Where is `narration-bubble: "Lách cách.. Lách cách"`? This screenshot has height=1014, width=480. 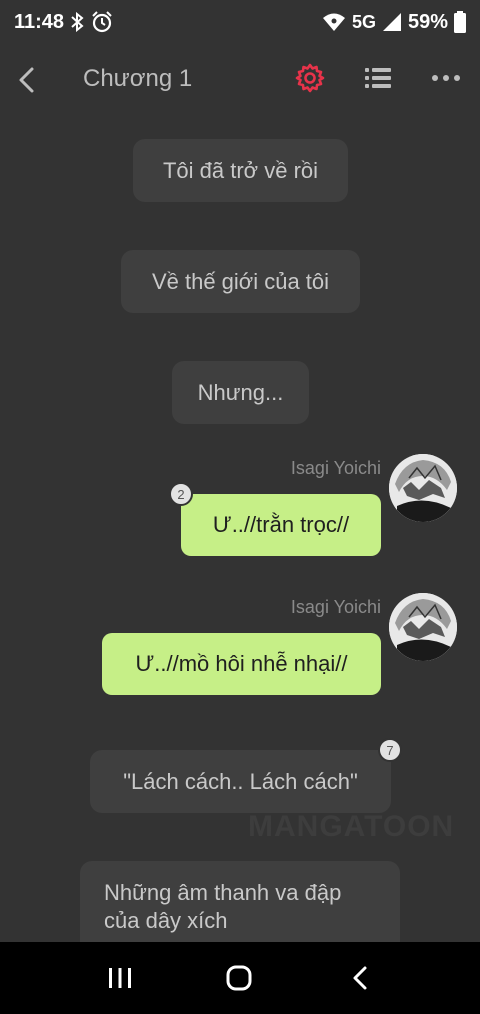
narration-bubble: "Lách cách.. Lách cách" is located at coordinates (240, 781).